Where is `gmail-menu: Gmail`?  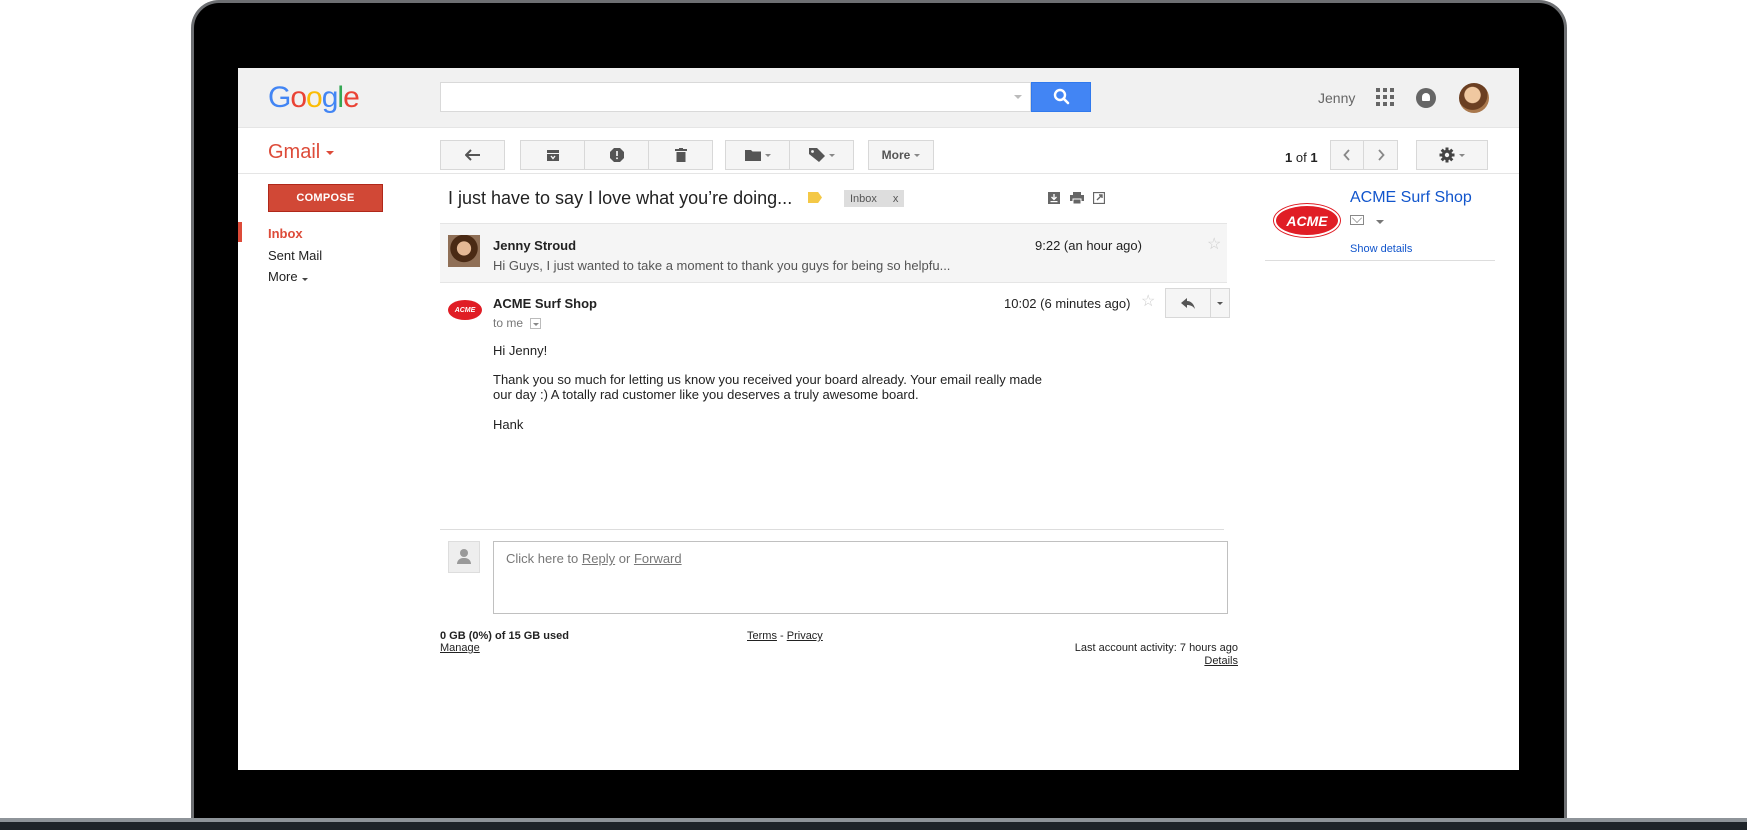
gmail-menu: Gmail is located at coordinates (301, 152).